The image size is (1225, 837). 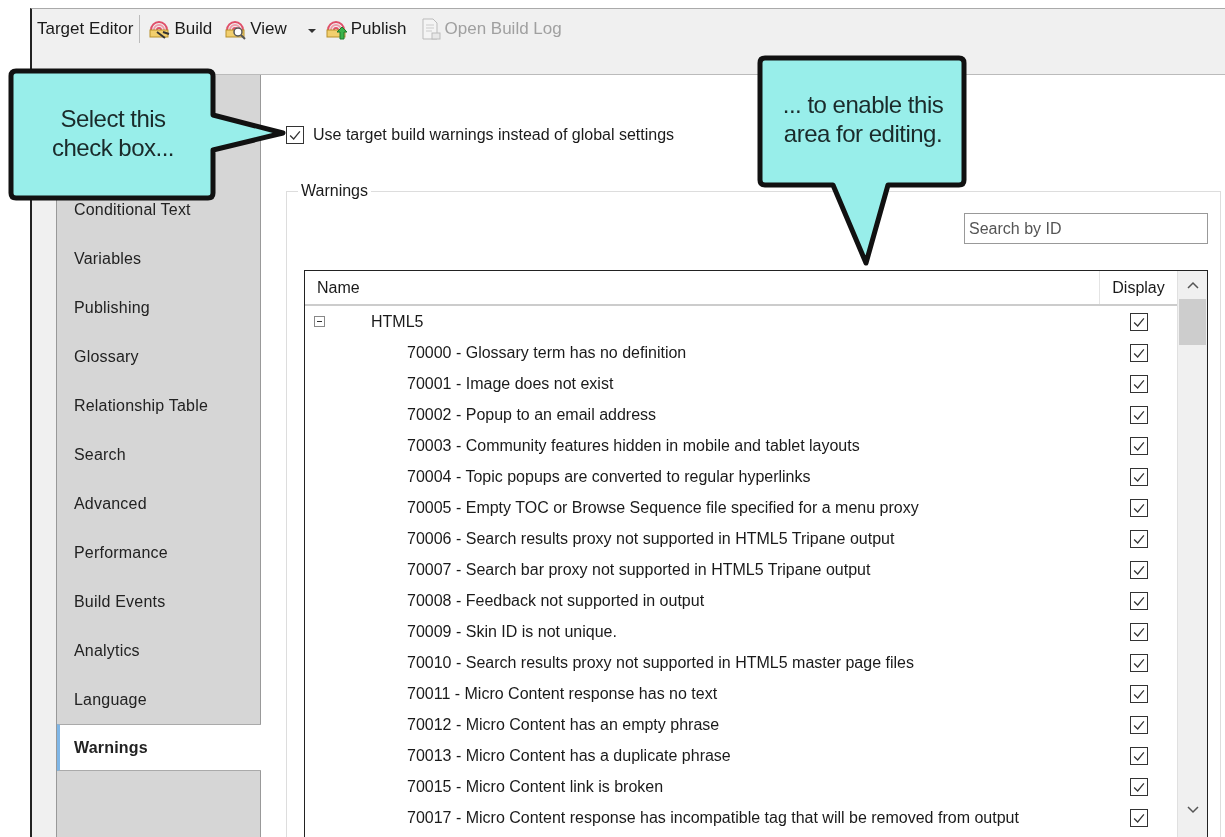 What do you see at coordinates (535, 786) in the screenshot?
I see `warning-name: 70015 - Micro Content link is broken` at bounding box center [535, 786].